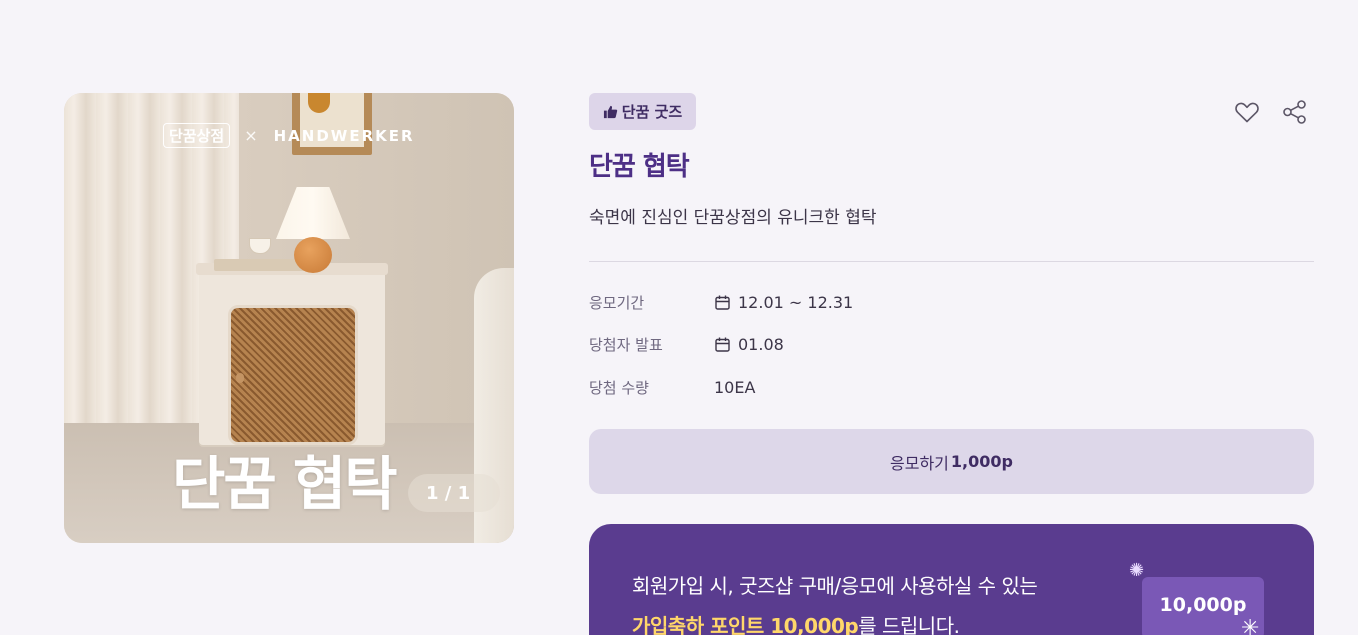 The height and width of the screenshot is (635, 1358). I want to click on info-value: 01.08, so click(749, 344).